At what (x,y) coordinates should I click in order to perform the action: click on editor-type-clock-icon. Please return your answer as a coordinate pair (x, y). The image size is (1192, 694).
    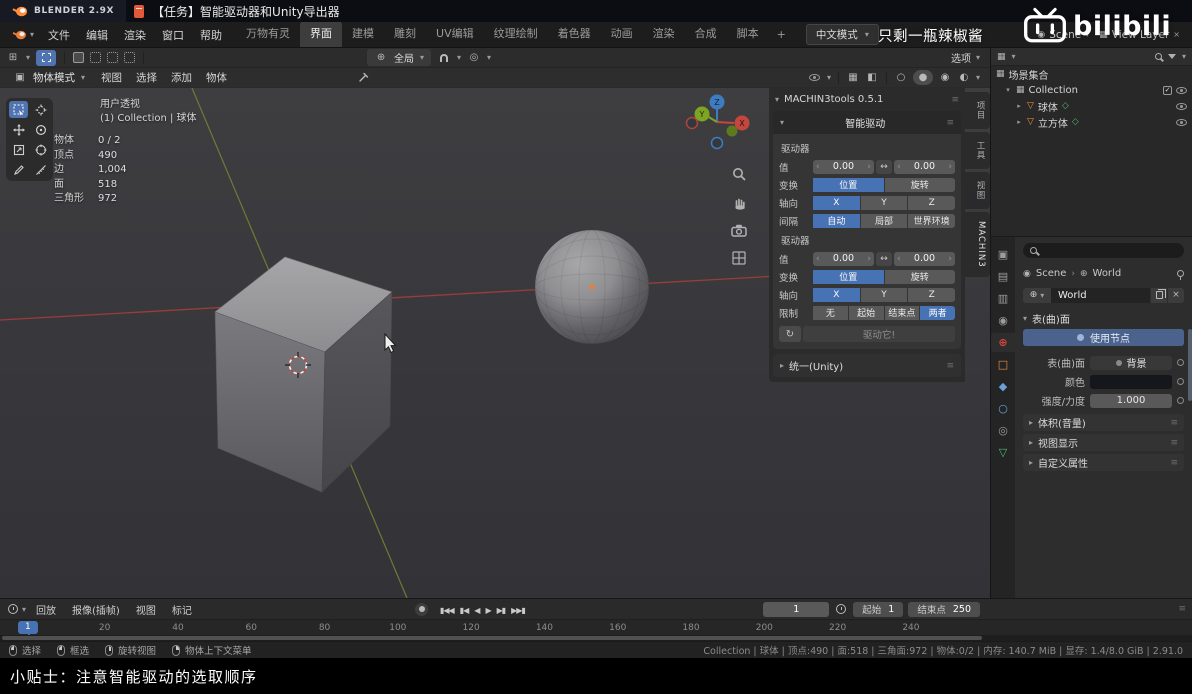
    Looking at the image, I should click on (13, 609).